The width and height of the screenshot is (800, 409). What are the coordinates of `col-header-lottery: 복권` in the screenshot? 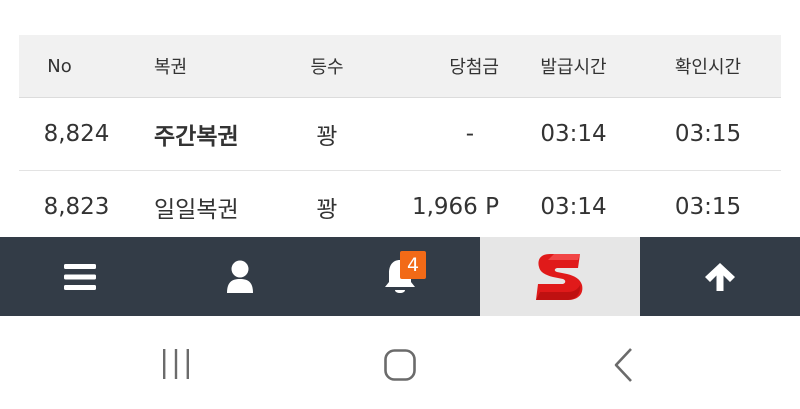 It's located at (171, 67).